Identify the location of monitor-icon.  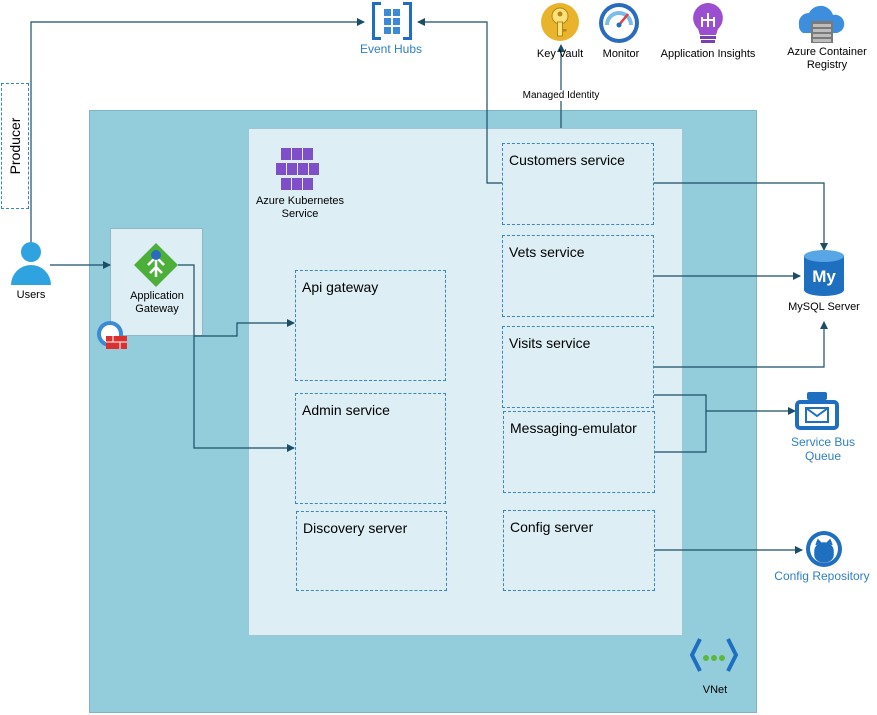
(619, 23).